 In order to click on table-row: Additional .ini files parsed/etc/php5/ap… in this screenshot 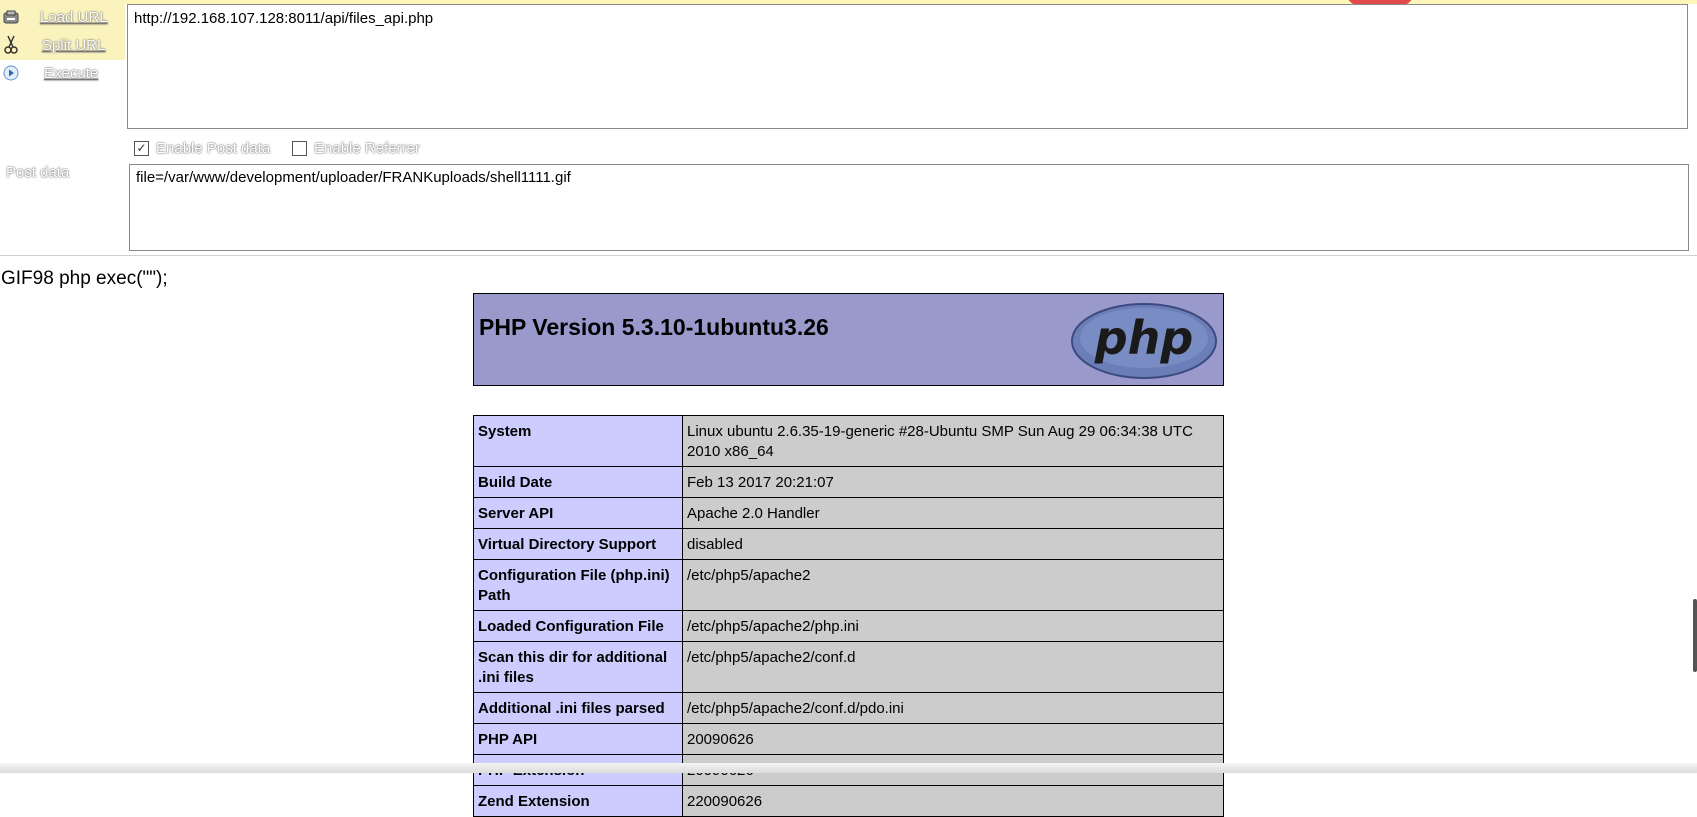, I will do `click(848, 708)`.